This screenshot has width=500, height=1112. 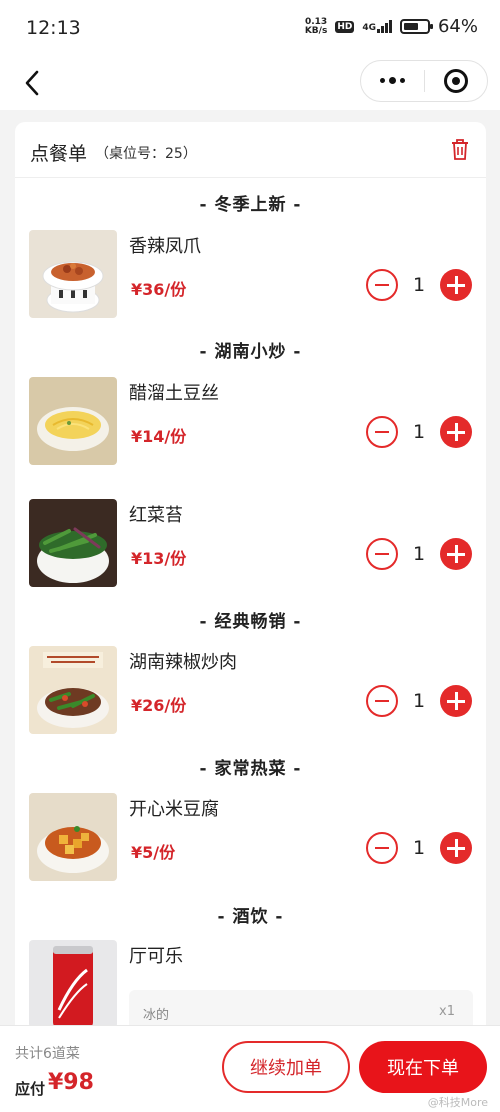 I want to click on dish-name: 开心米豆腐, so click(x=174, y=809).